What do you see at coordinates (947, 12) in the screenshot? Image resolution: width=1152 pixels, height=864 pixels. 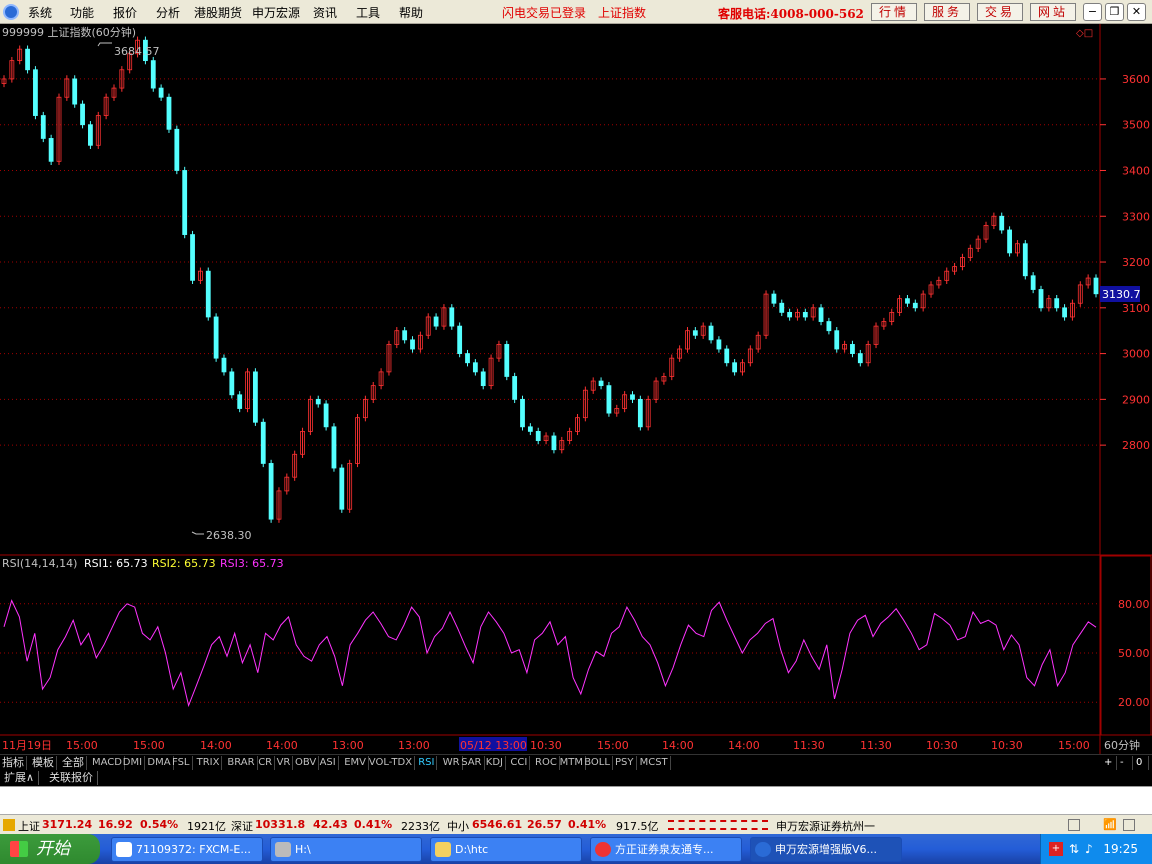 I see `service-button: 服务` at bounding box center [947, 12].